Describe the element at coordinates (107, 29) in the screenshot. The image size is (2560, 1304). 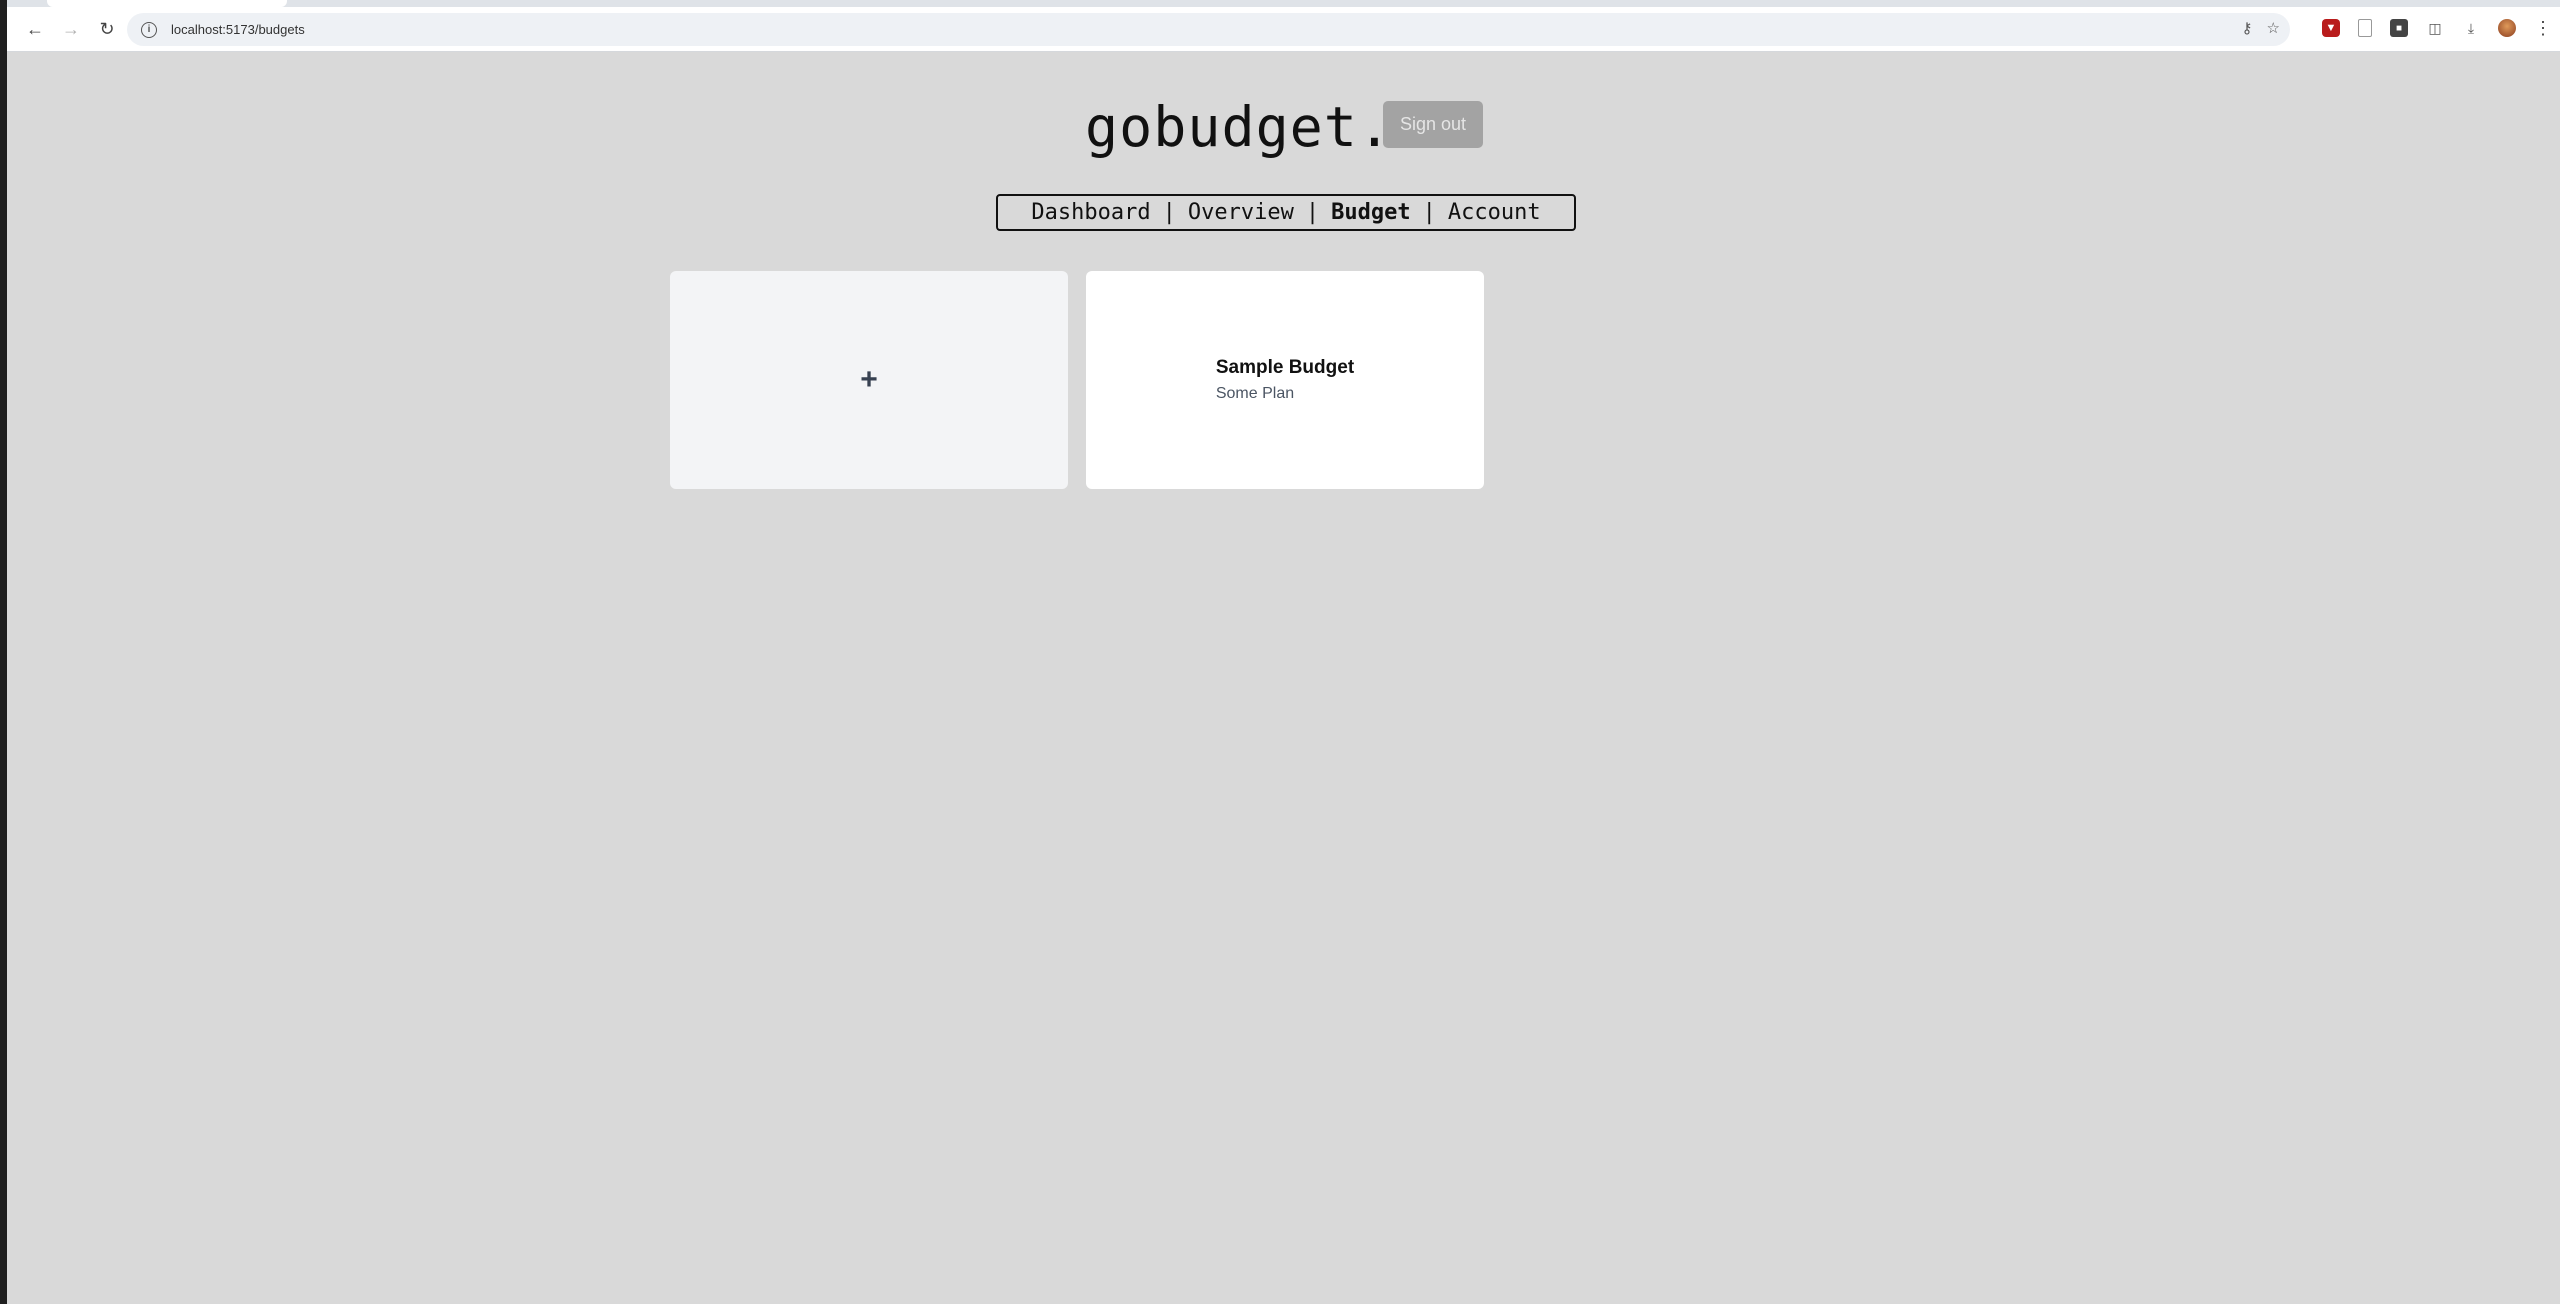
I see `reload-icon: ↻` at that location.